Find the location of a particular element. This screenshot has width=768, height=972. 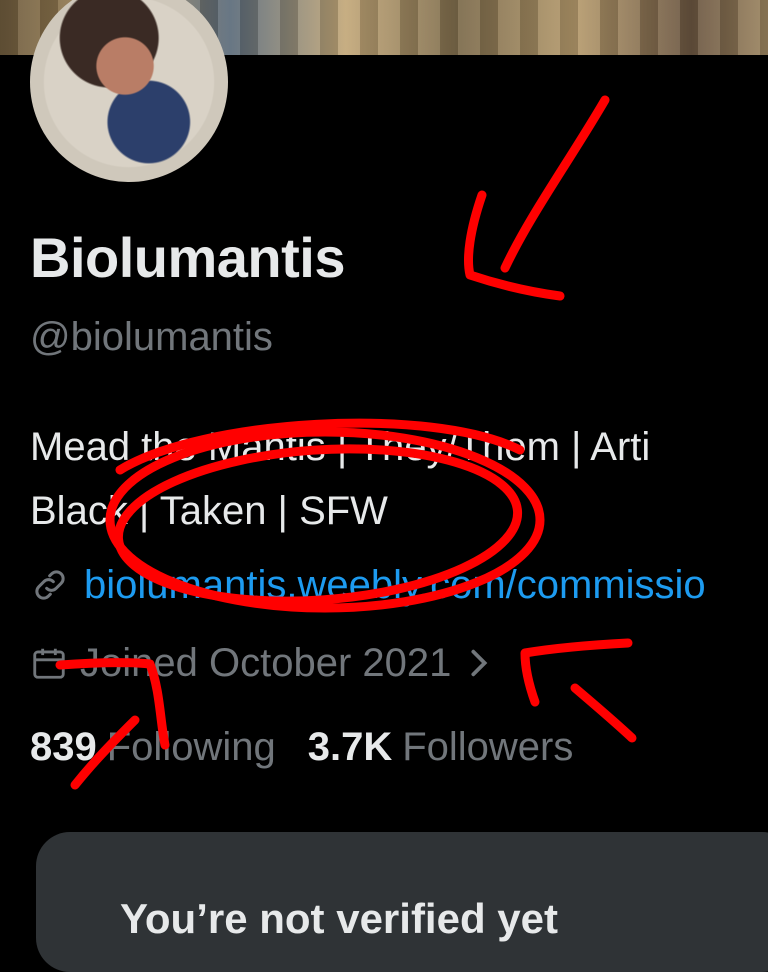

joined-date: Joined October 2021 is located at coordinates (261, 663).